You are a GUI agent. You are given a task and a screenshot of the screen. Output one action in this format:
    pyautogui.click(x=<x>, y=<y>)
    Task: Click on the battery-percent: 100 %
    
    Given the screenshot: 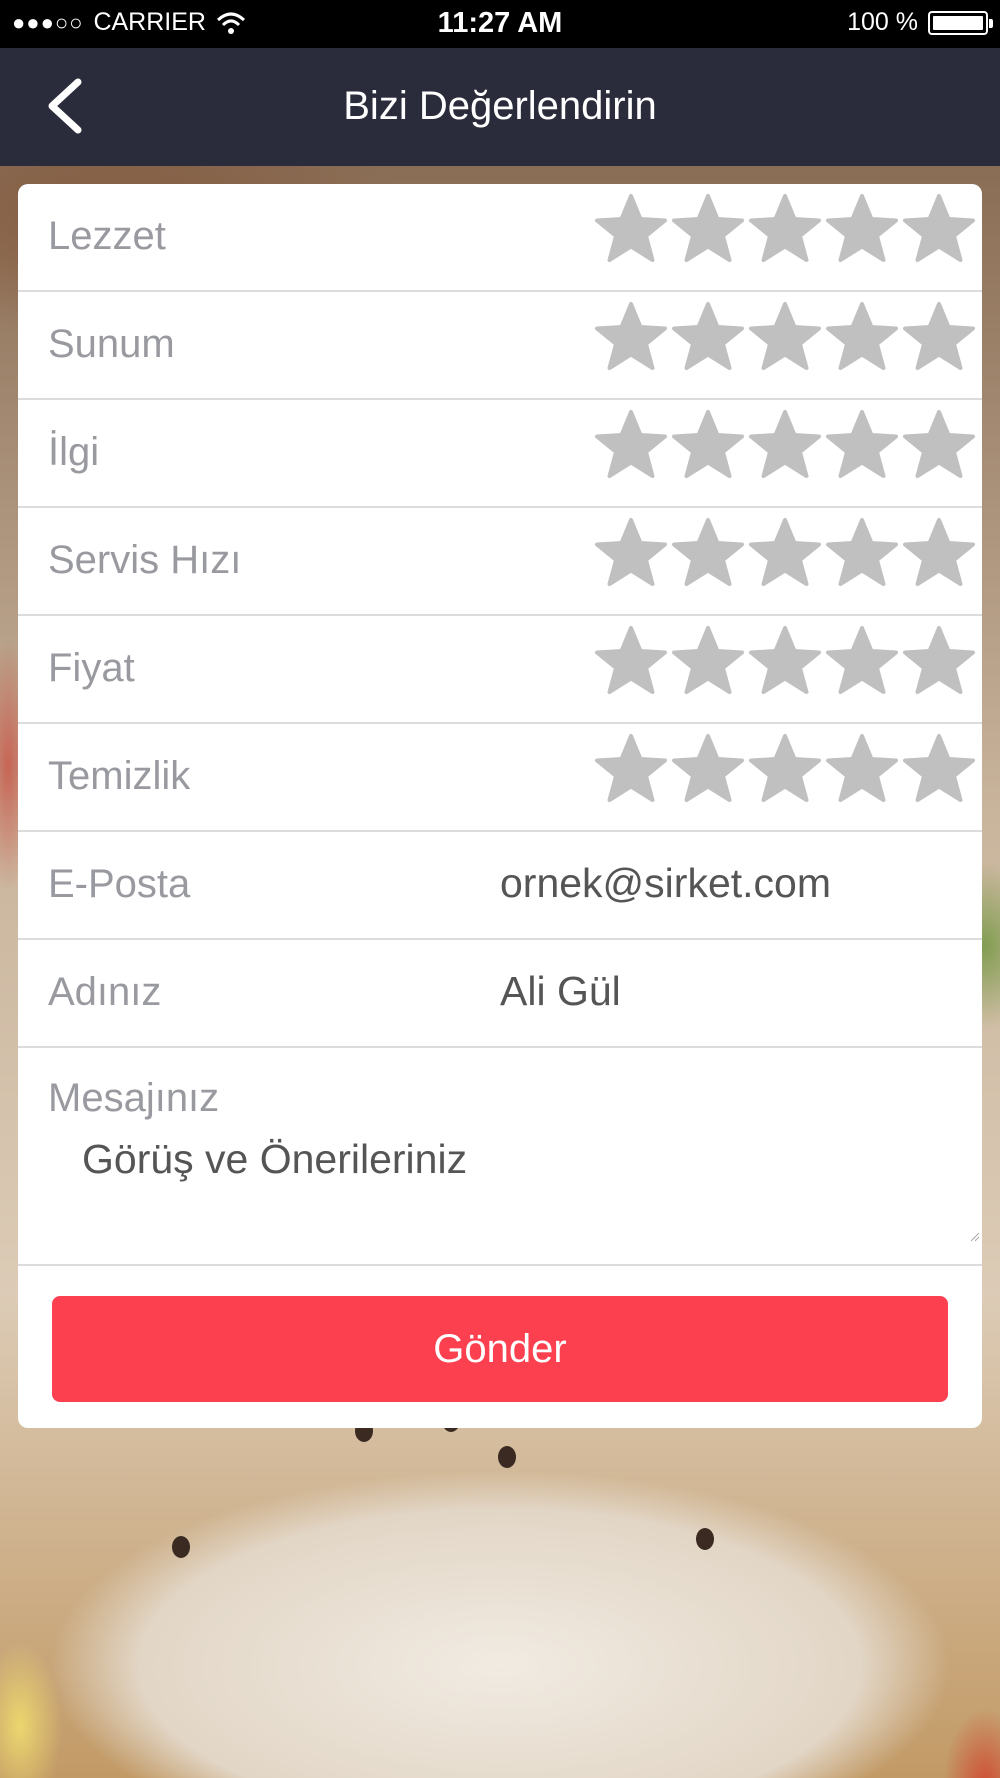 What is the action you would take?
    pyautogui.click(x=882, y=22)
    